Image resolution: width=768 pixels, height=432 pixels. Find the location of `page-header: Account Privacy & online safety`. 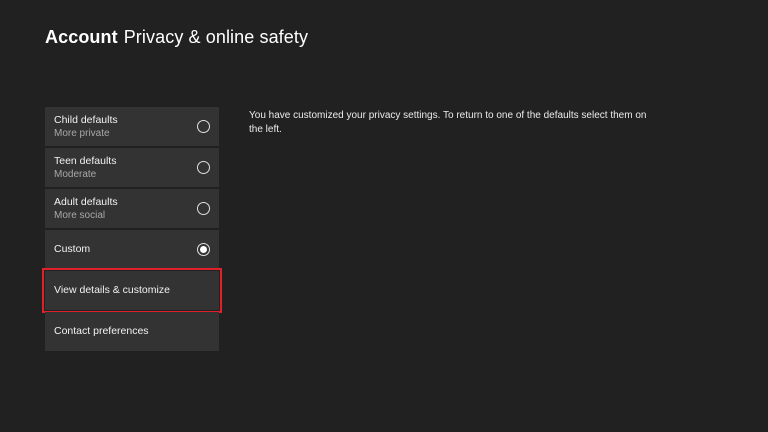

page-header: Account Privacy & online safety is located at coordinates (176, 37).